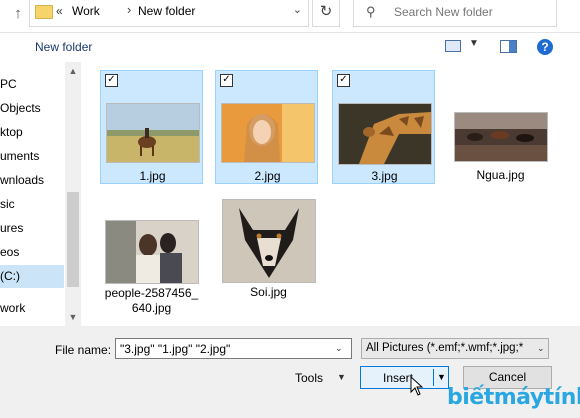 The width and height of the screenshot is (580, 418). What do you see at coordinates (32, 228) in the screenshot?
I see `nav-item-pictures: ures` at bounding box center [32, 228].